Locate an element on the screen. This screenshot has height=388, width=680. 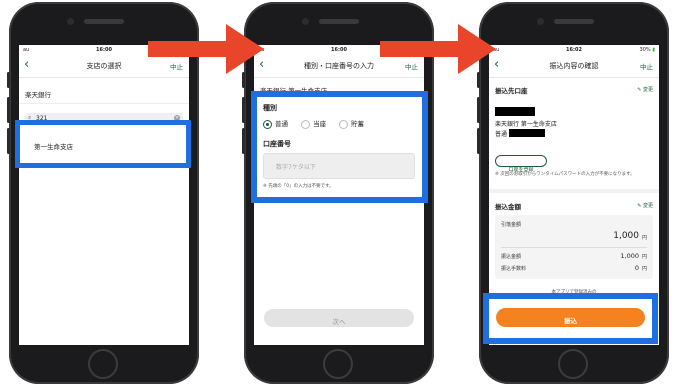
status-time: 16:02 is located at coordinates (574, 50).